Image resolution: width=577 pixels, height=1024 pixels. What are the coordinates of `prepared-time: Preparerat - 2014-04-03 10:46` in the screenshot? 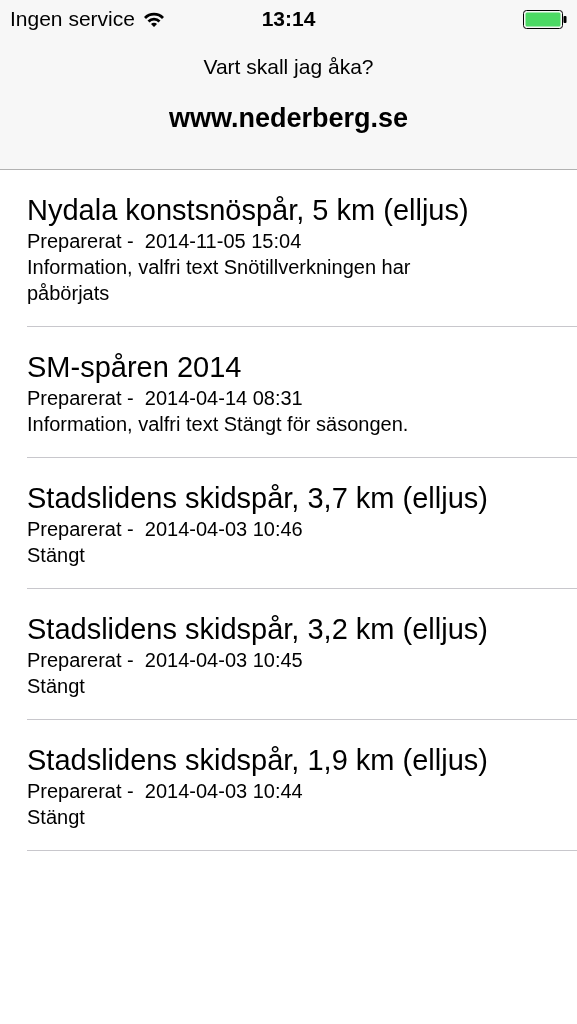 It's located at (165, 529).